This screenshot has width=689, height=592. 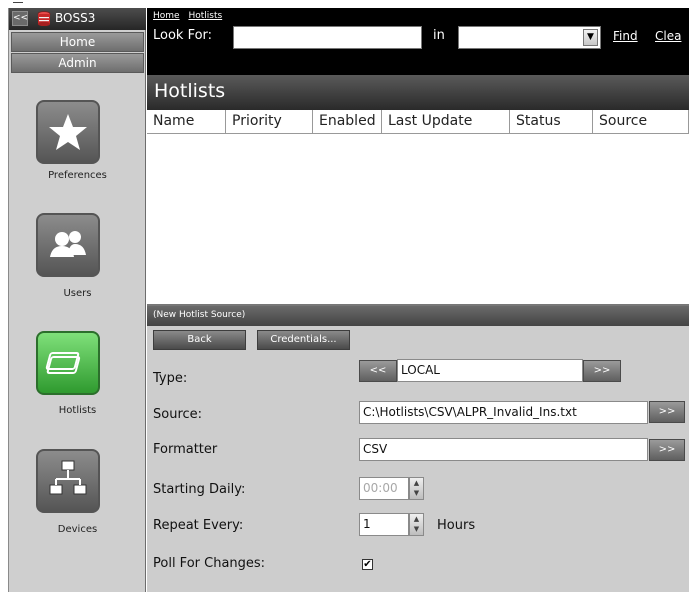 What do you see at coordinates (667, 450) in the screenshot?
I see `formatter-browse-button: >>` at bounding box center [667, 450].